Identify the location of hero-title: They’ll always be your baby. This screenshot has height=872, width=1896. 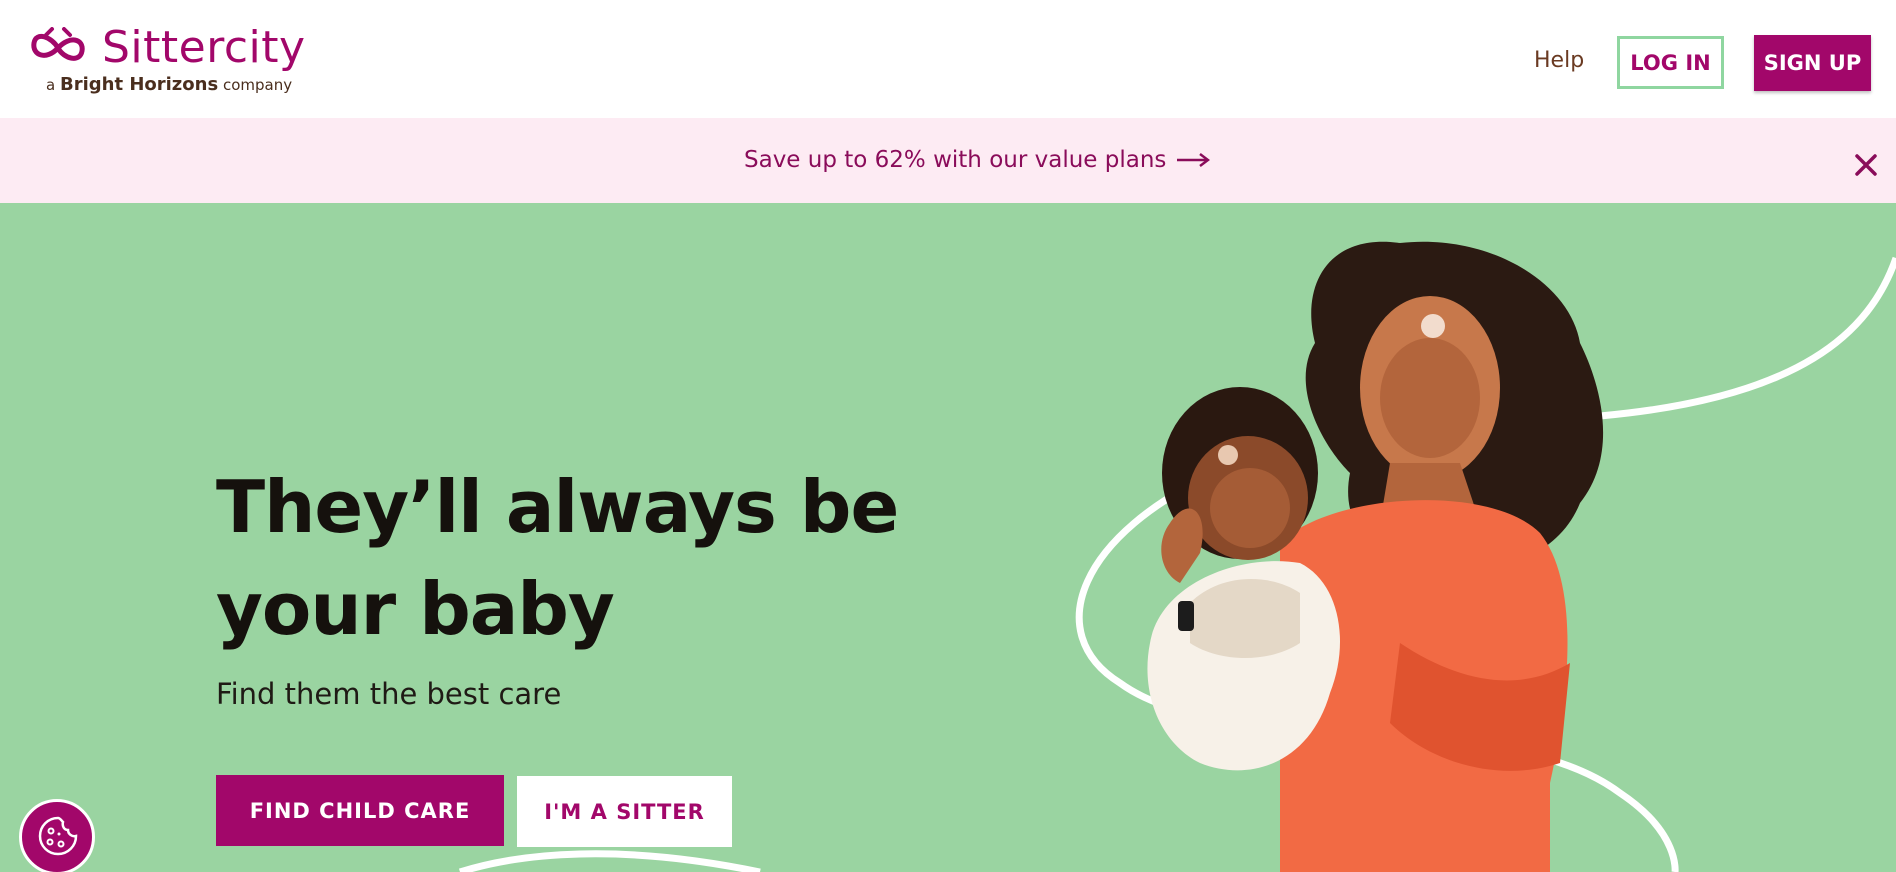
(557, 558).